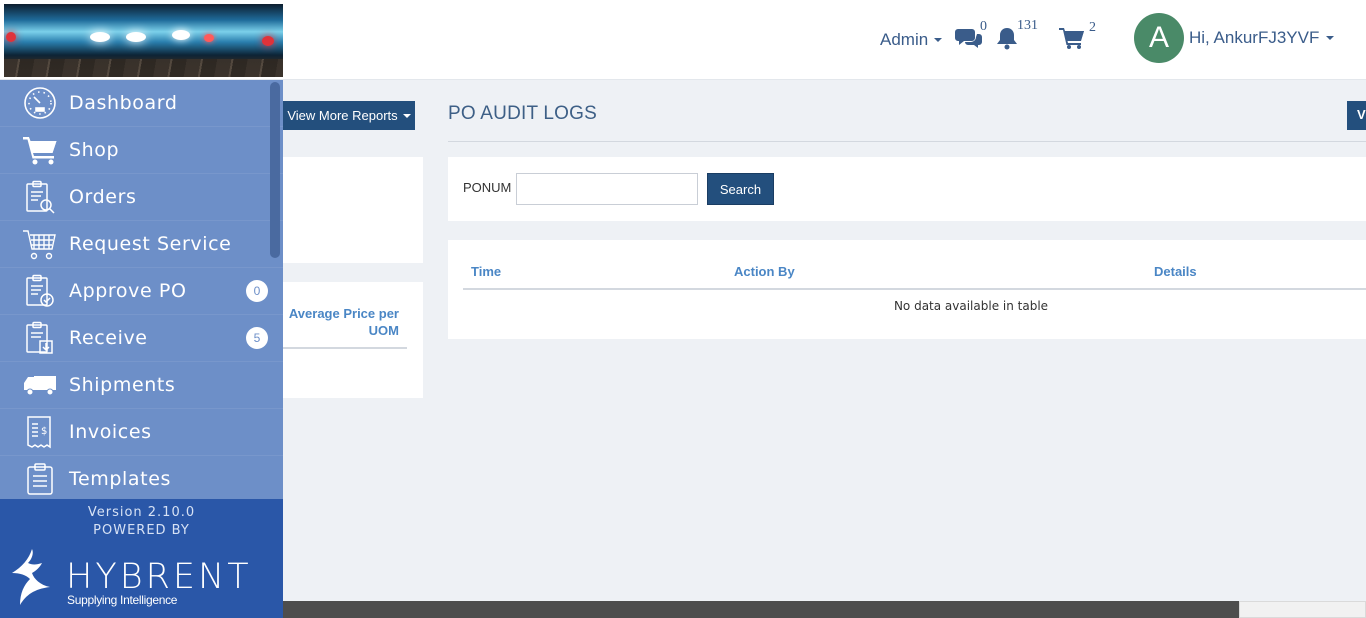 The height and width of the screenshot is (618, 1366). Describe the element at coordinates (1302, 609) in the screenshot. I see `horizontal-scrollbar-thumb` at that location.